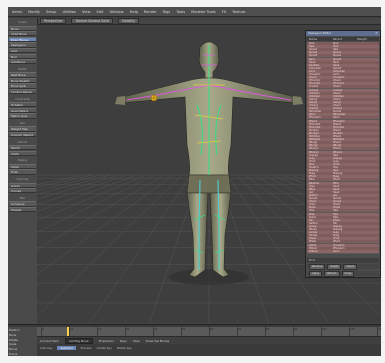  I want to click on auto-key-toggle: Auto Key, so click(46, 348).